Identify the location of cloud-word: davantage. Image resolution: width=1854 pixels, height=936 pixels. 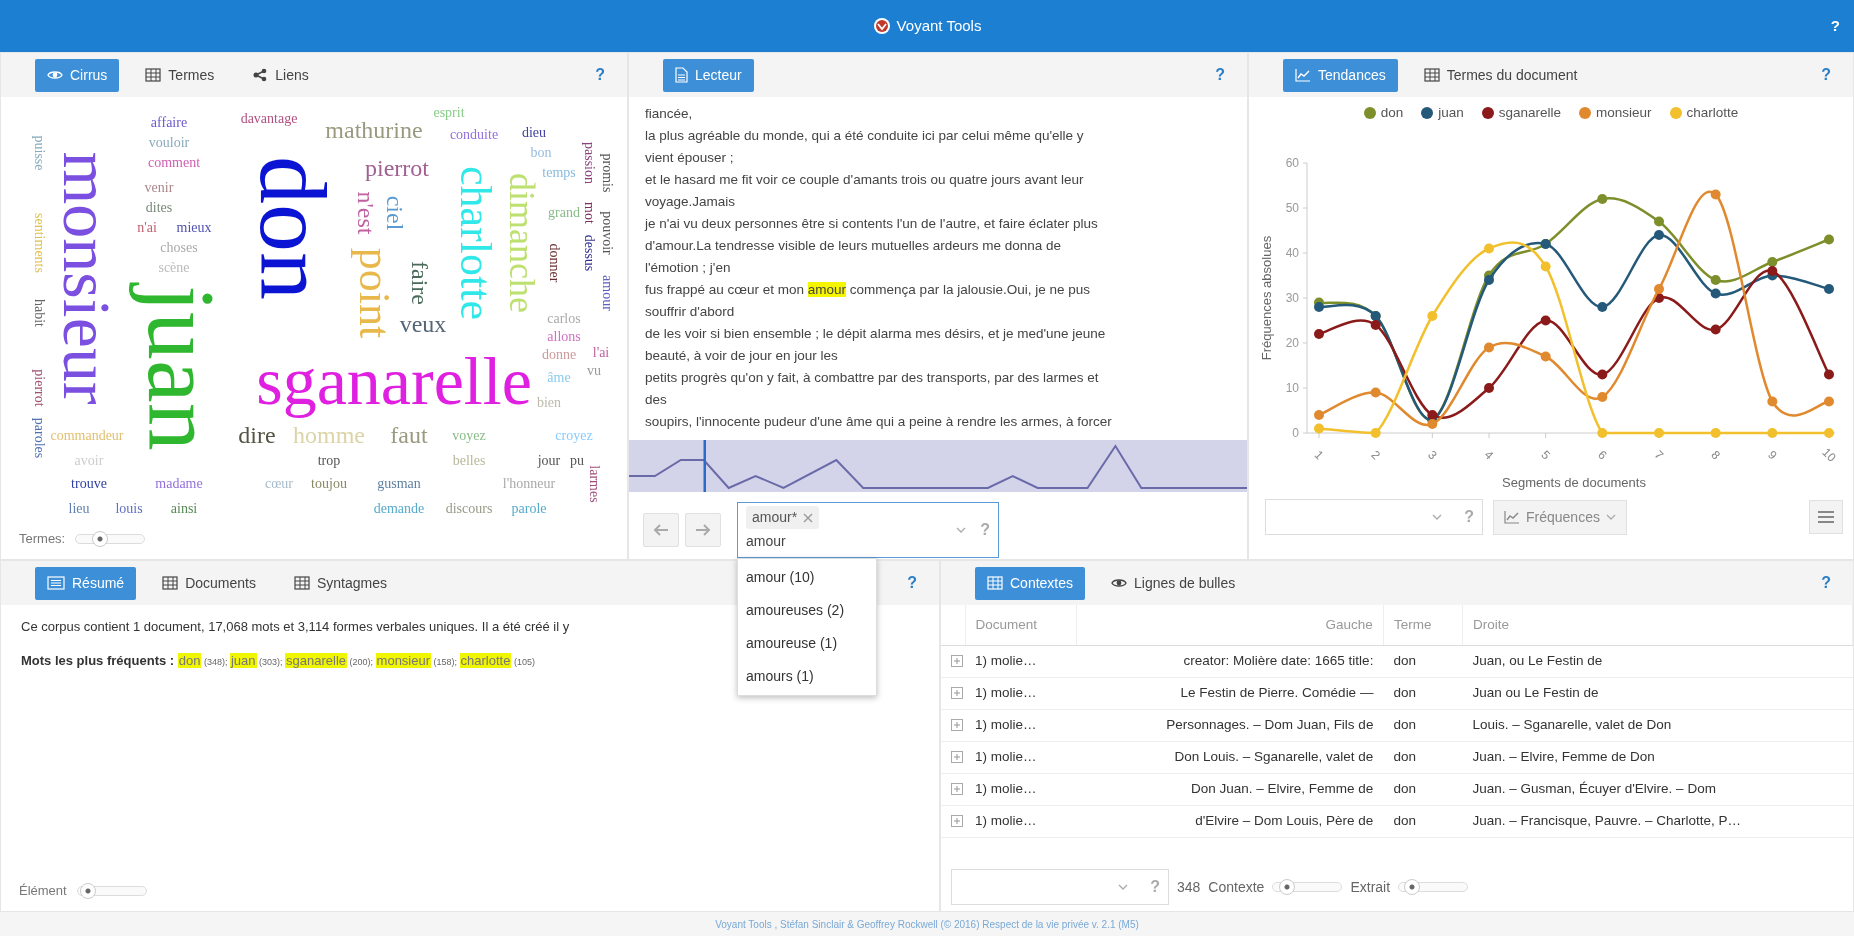
(269, 119).